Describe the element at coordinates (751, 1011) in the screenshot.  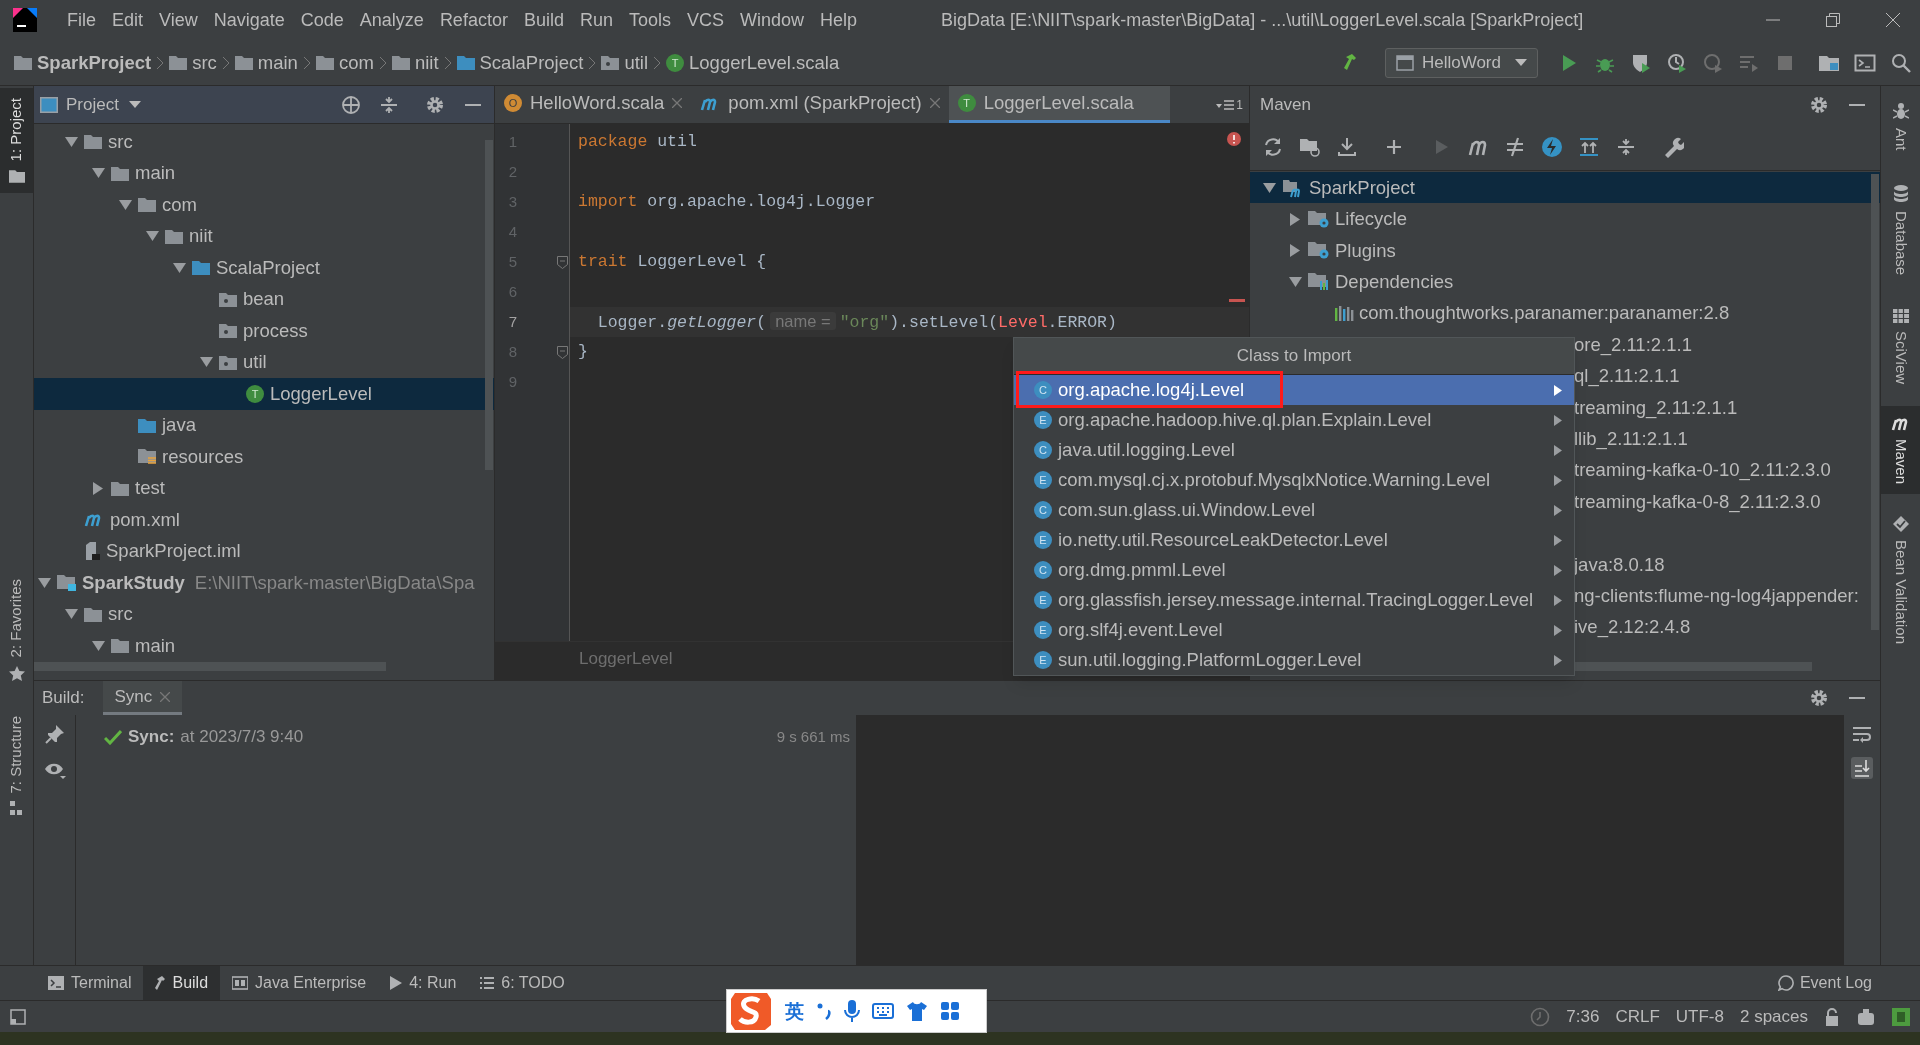
I see `input-method-logo-icon` at that location.